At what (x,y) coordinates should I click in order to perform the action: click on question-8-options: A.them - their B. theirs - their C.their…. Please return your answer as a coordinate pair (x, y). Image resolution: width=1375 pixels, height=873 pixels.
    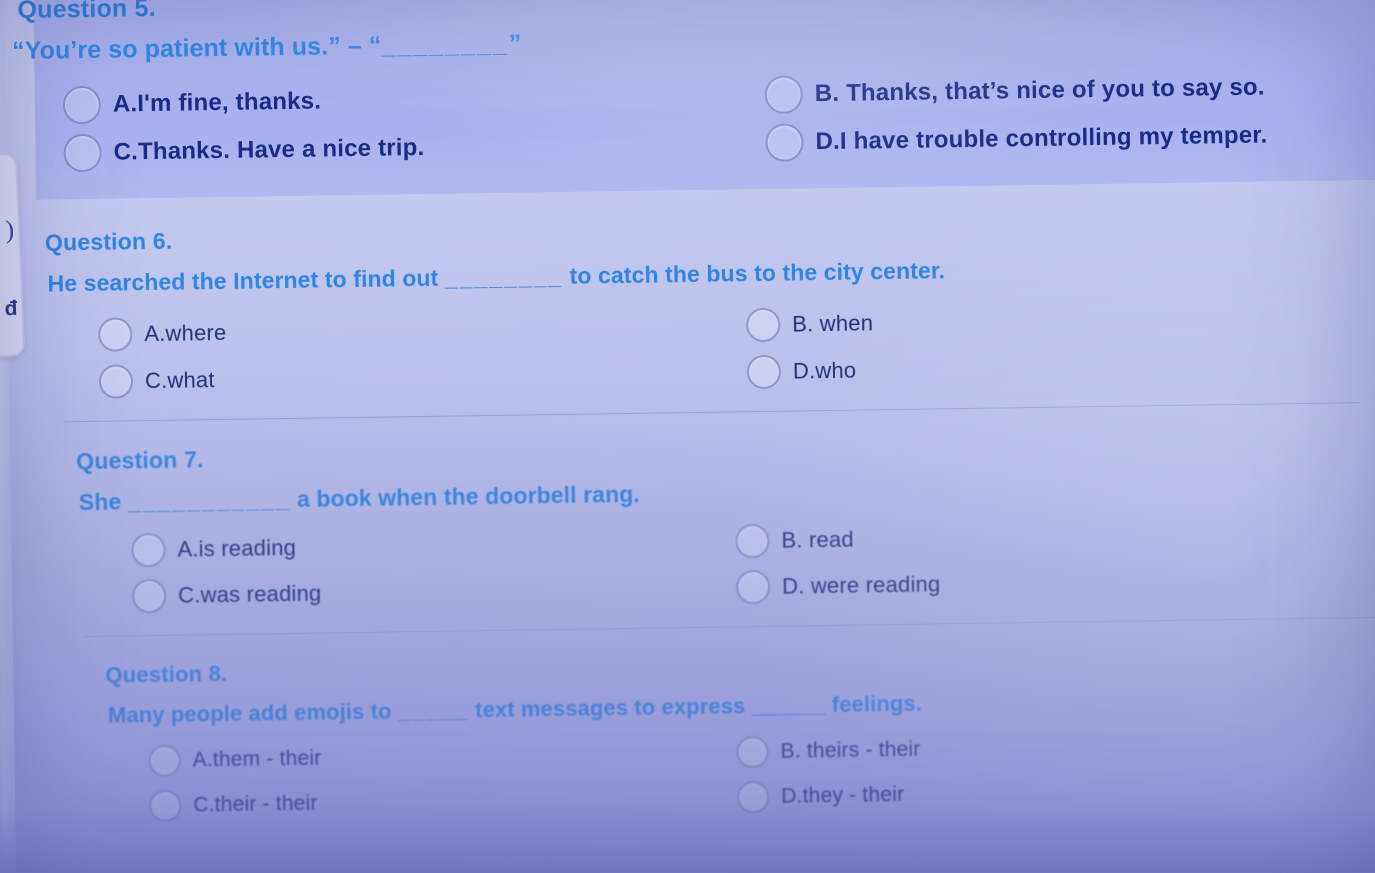
    Looking at the image, I should click on (709, 774).